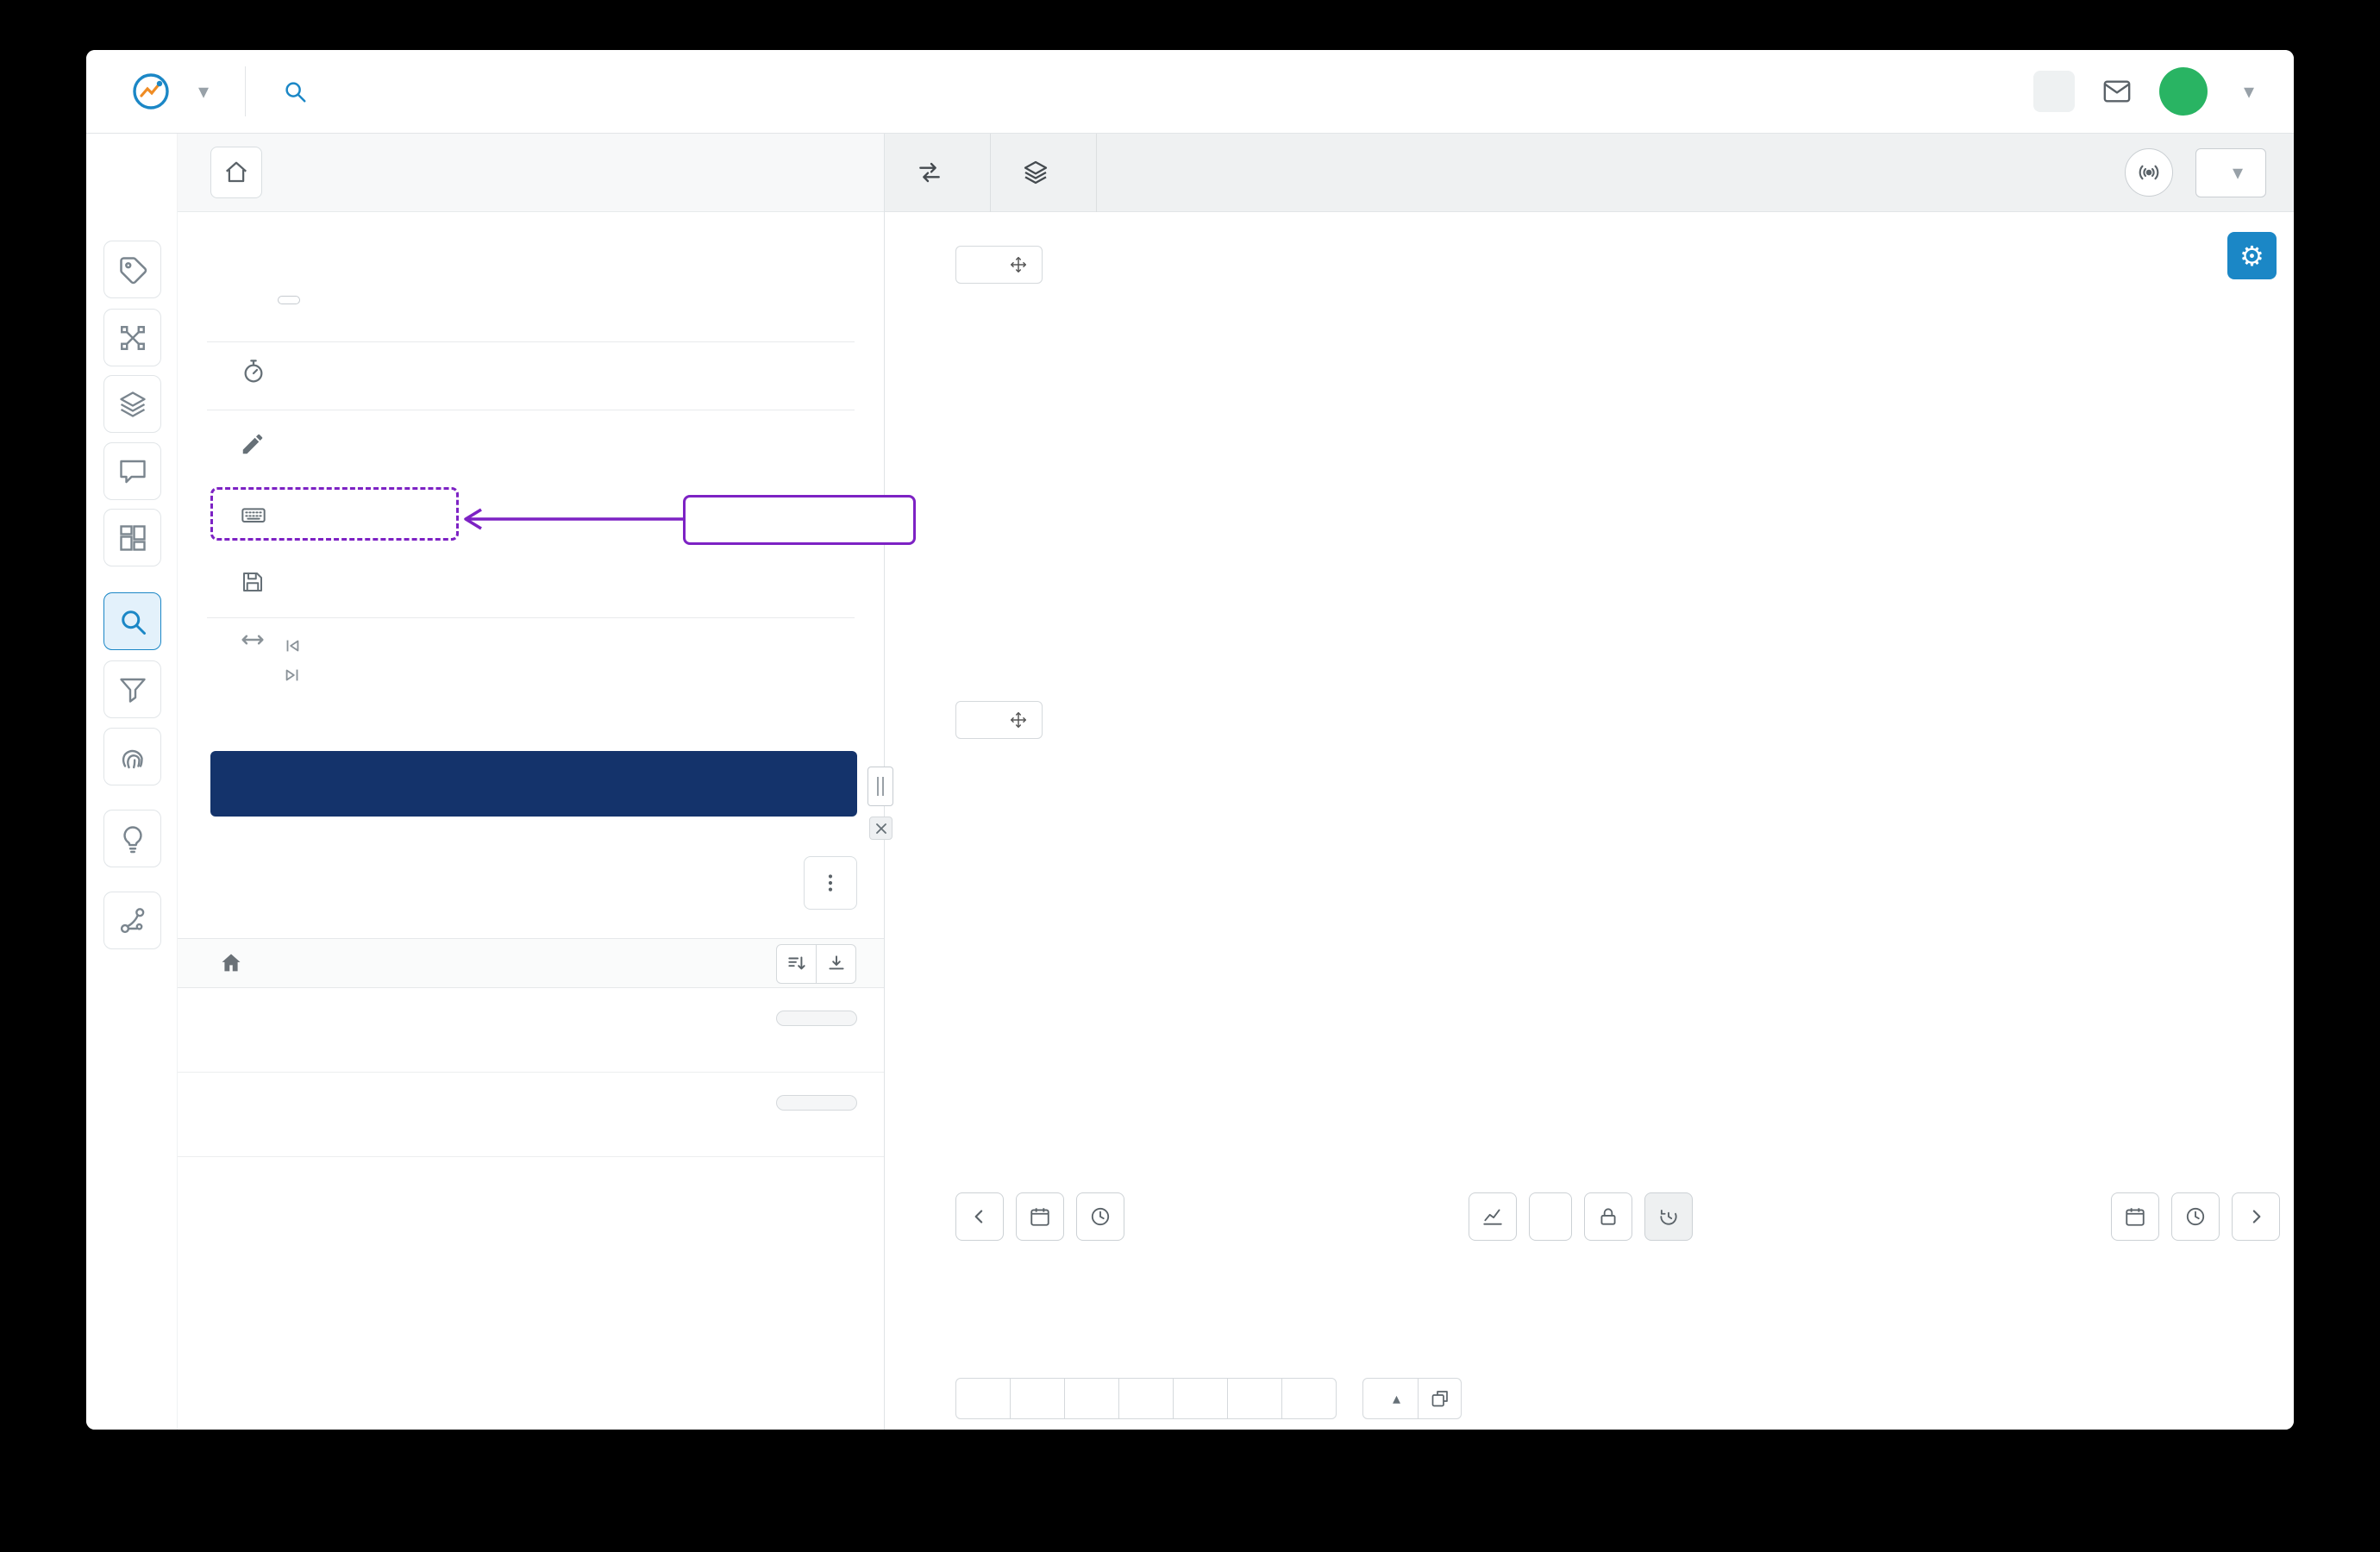 The image size is (2380, 1552). Describe the element at coordinates (1255, 1399) in the screenshot. I see `range-1y` at that location.